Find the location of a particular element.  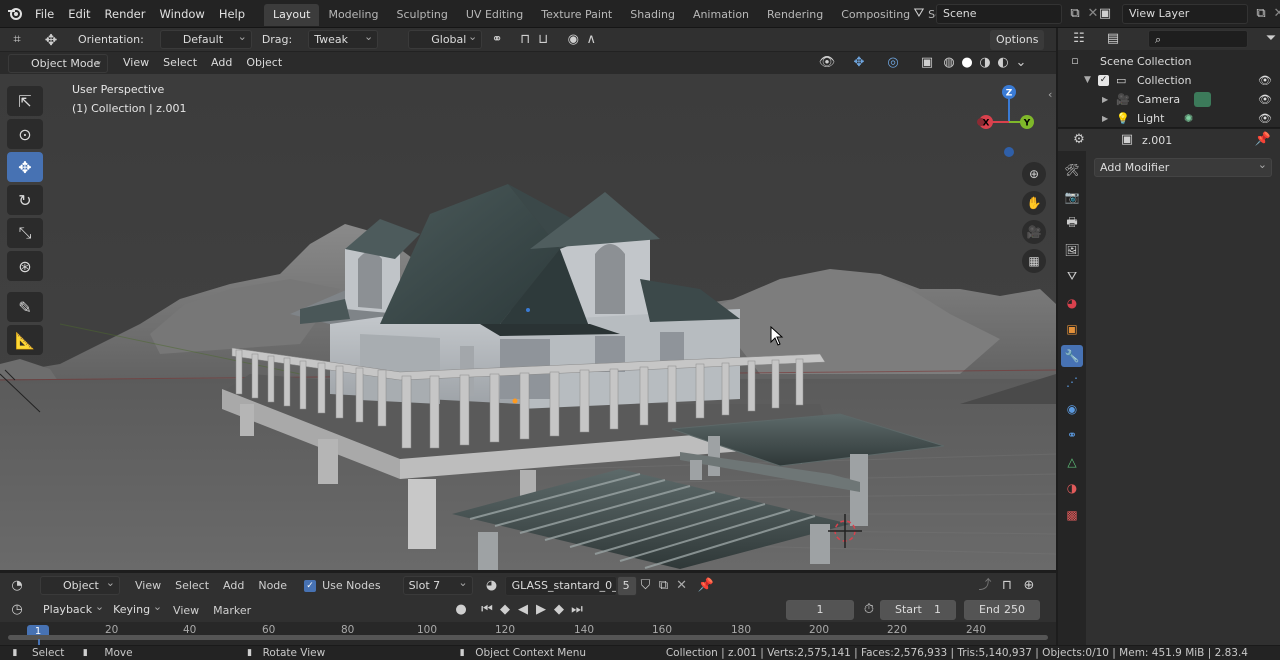

use-nodes-checkbox: ✓ is located at coordinates (310, 585).